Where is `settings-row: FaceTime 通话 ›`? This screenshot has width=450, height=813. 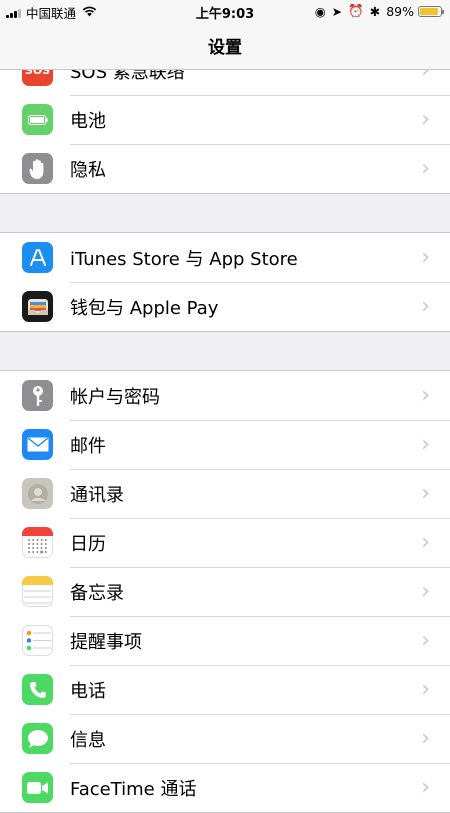 settings-row: FaceTime 通话 › is located at coordinates (225, 787).